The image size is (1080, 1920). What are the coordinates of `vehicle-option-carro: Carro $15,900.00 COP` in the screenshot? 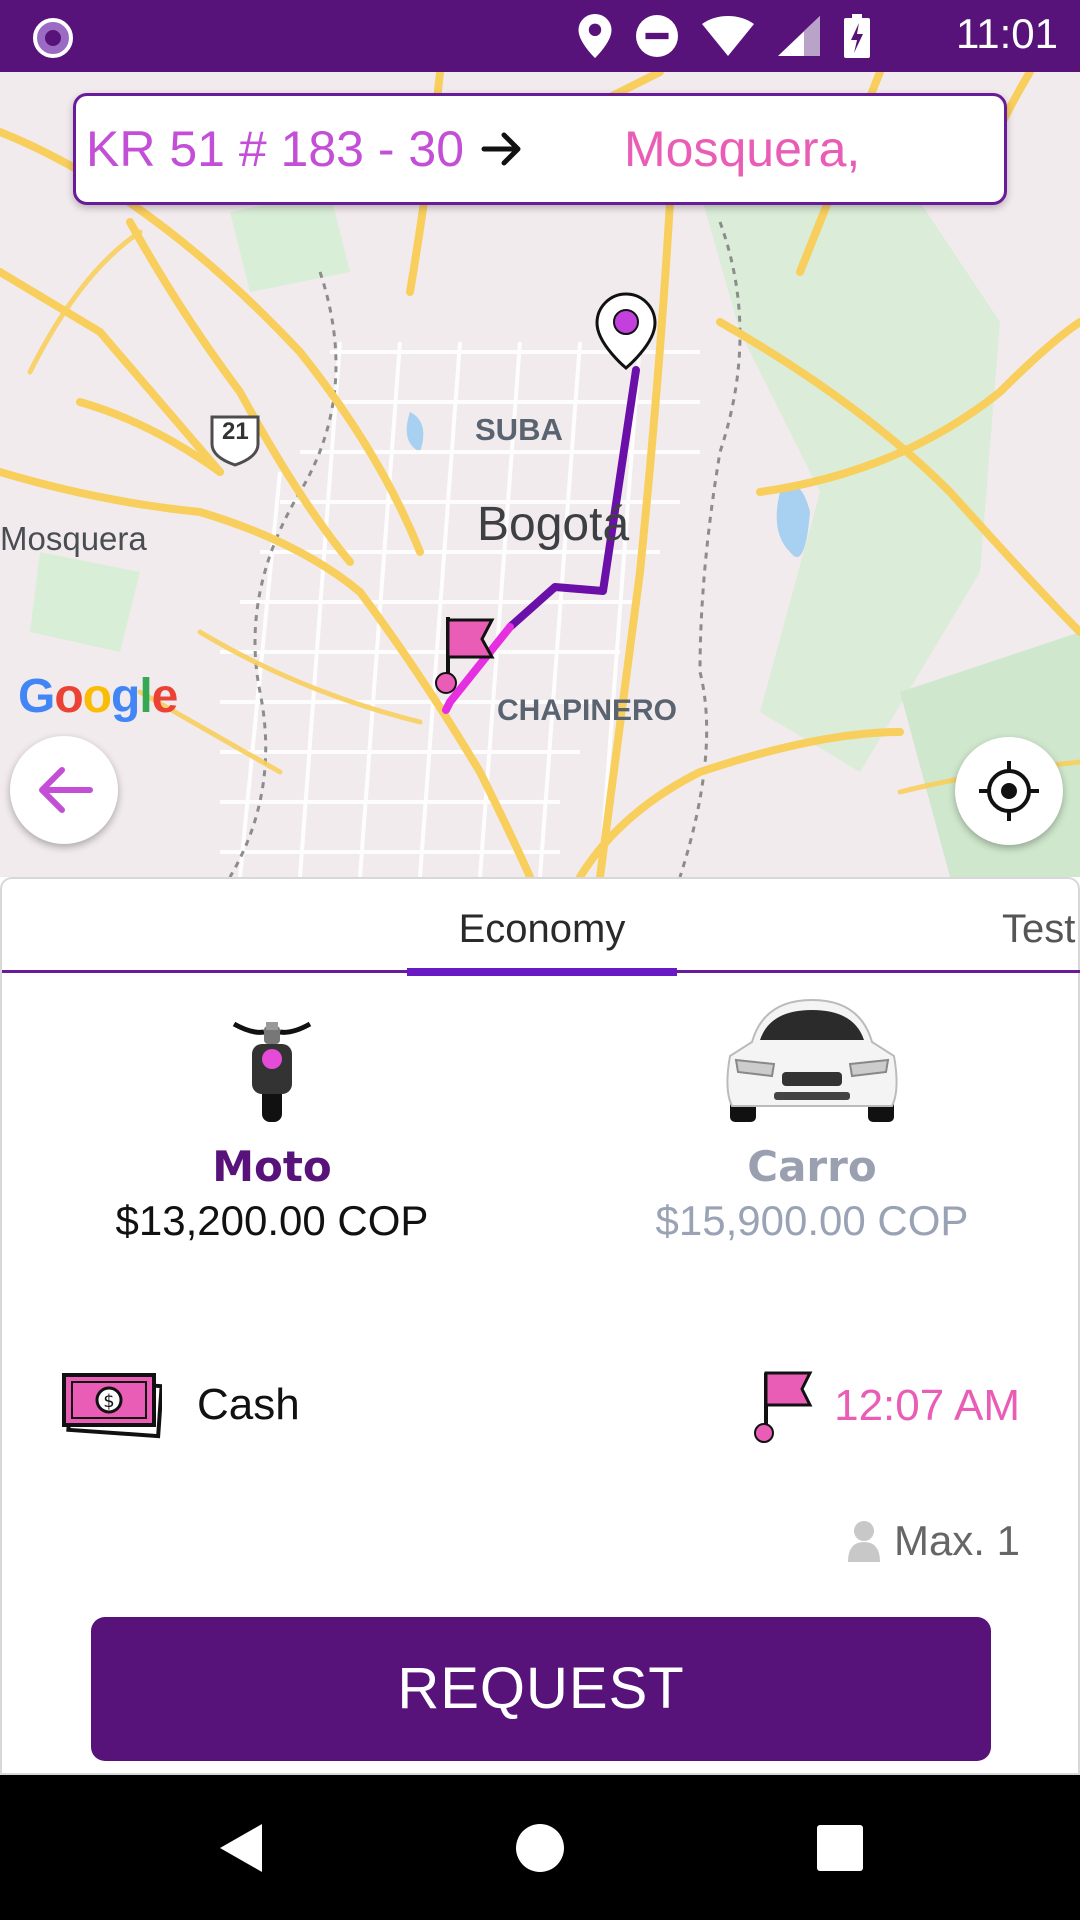 It's located at (811, 1119).